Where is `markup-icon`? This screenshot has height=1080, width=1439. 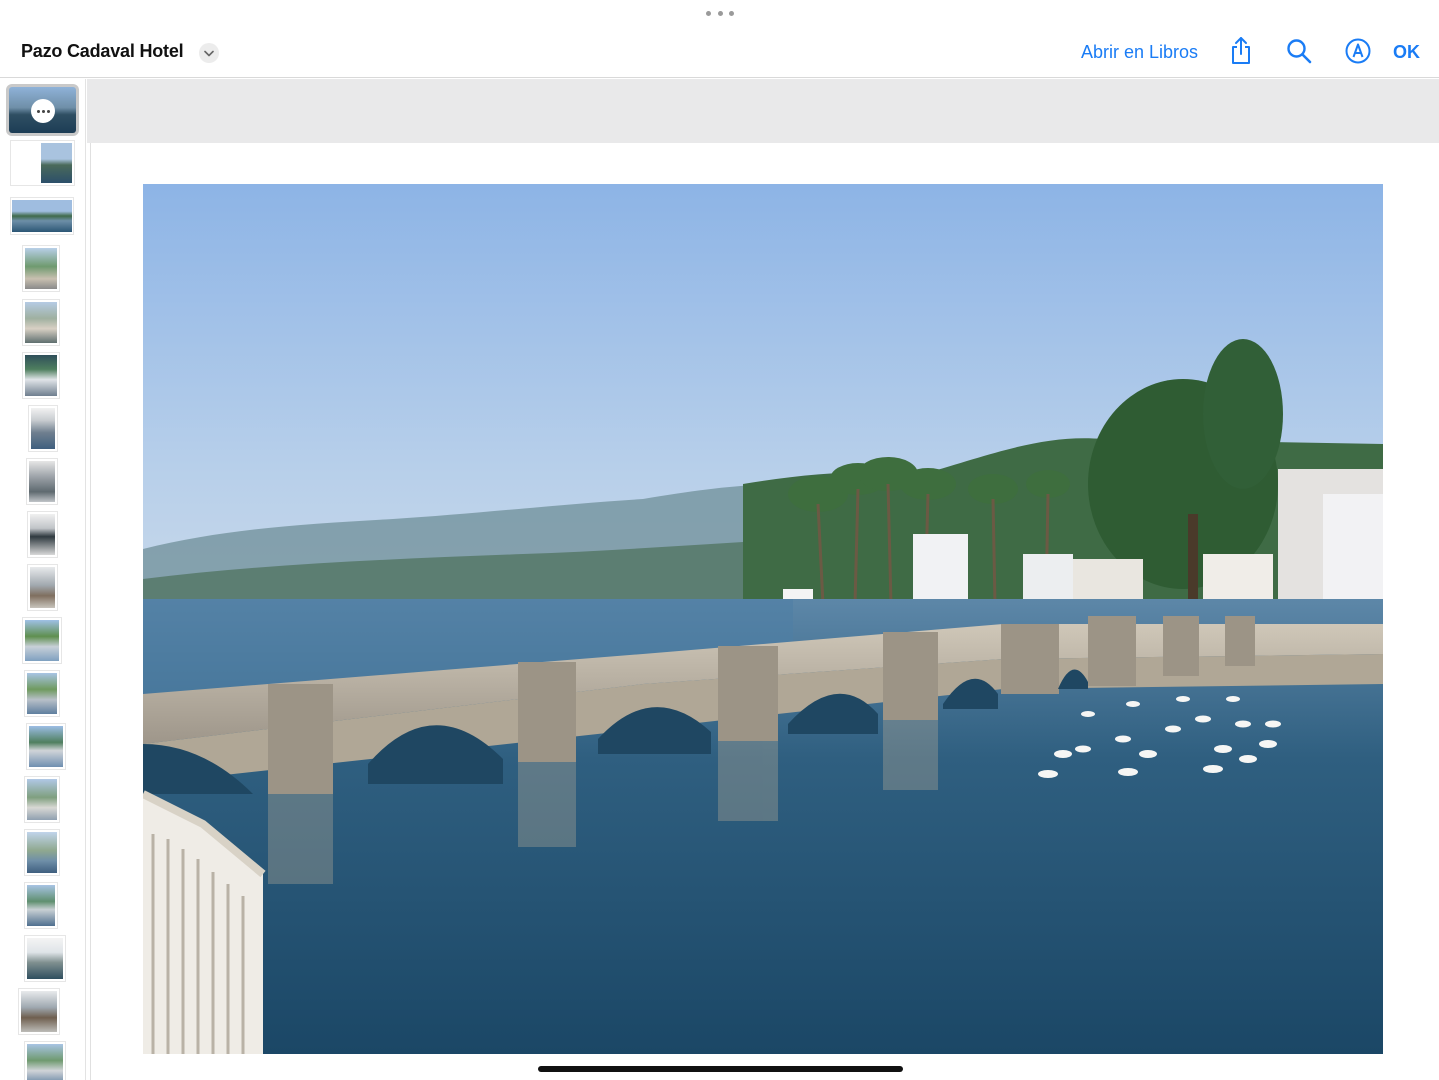
markup-icon is located at coordinates (1358, 51).